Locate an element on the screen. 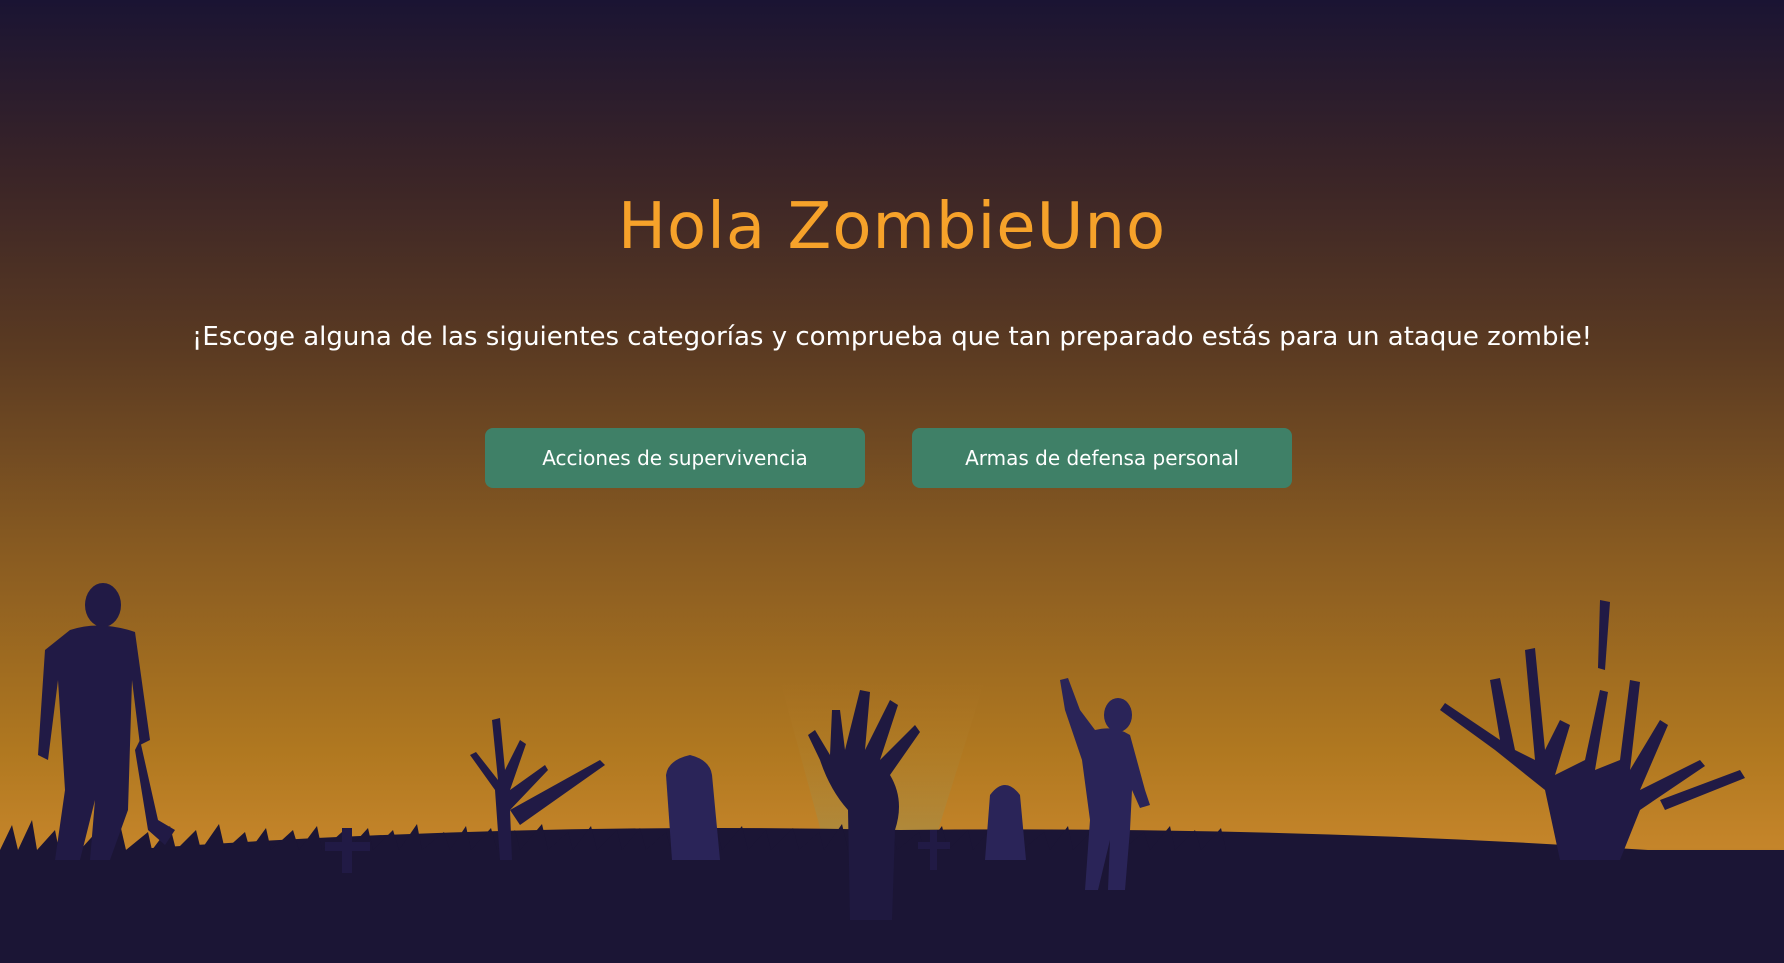  page-title: Hola ZombieUno is located at coordinates (892, 227).